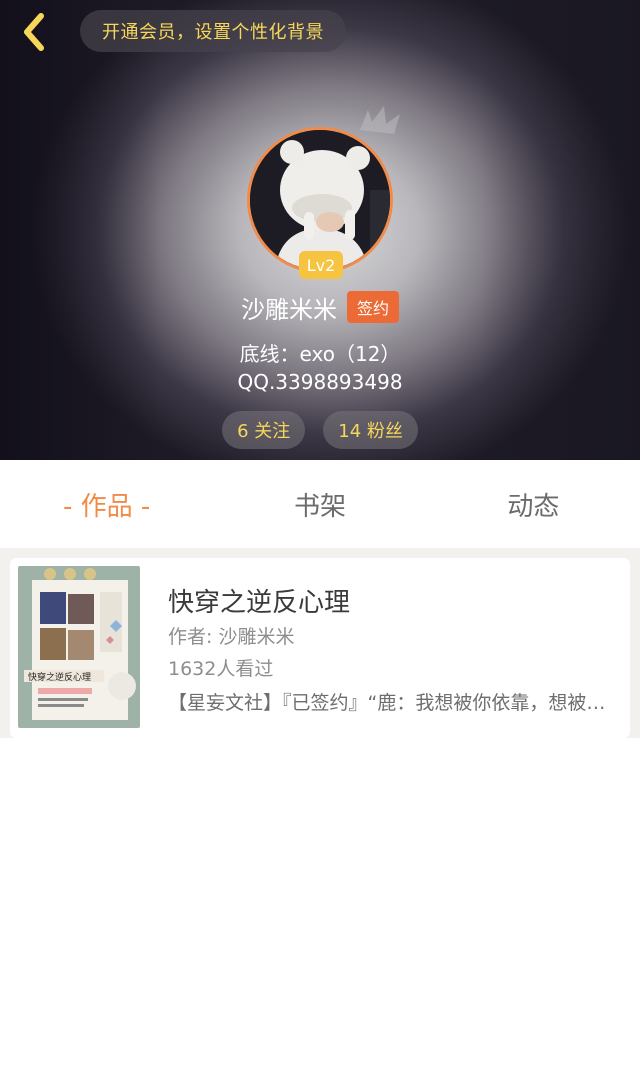 The height and width of the screenshot is (1091, 640). Describe the element at coordinates (320, 430) in the screenshot. I see `stats-row: 6 关注 14 粉丝` at that location.